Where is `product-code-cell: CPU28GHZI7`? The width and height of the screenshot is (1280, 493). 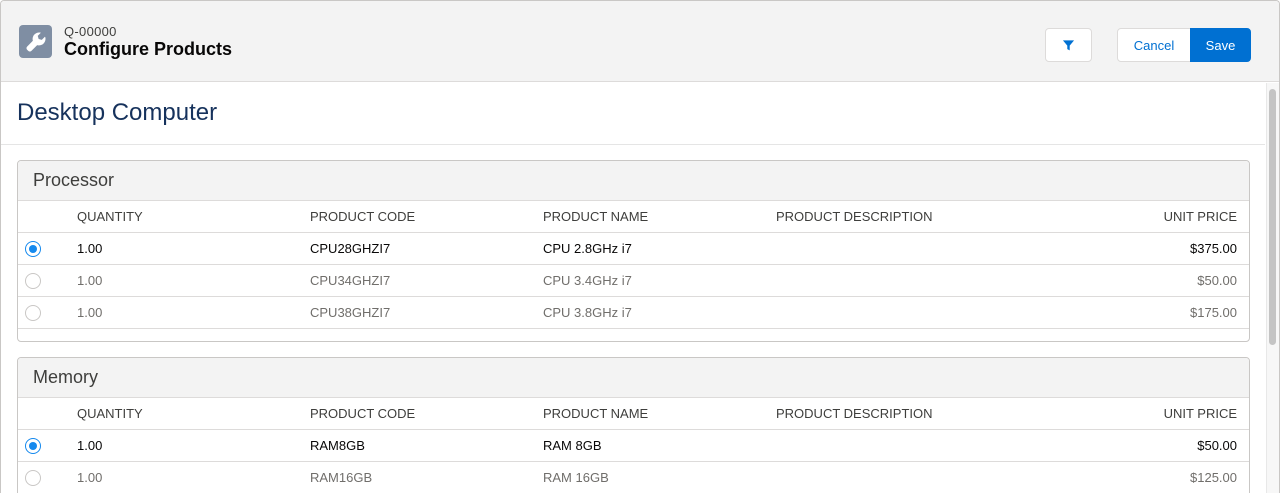
product-code-cell: CPU28GHZI7 is located at coordinates (350, 248).